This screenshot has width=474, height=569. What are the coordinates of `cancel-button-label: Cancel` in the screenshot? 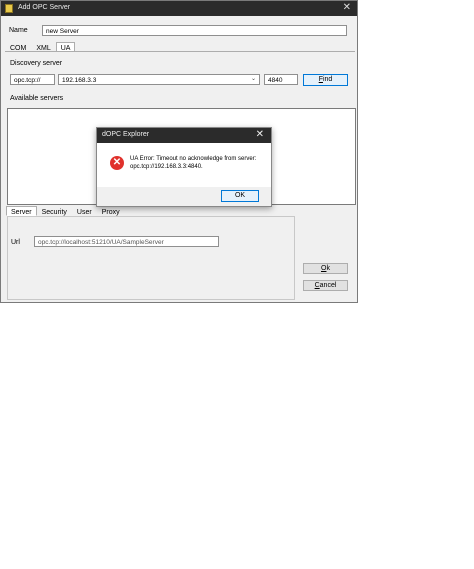 It's located at (325, 285).